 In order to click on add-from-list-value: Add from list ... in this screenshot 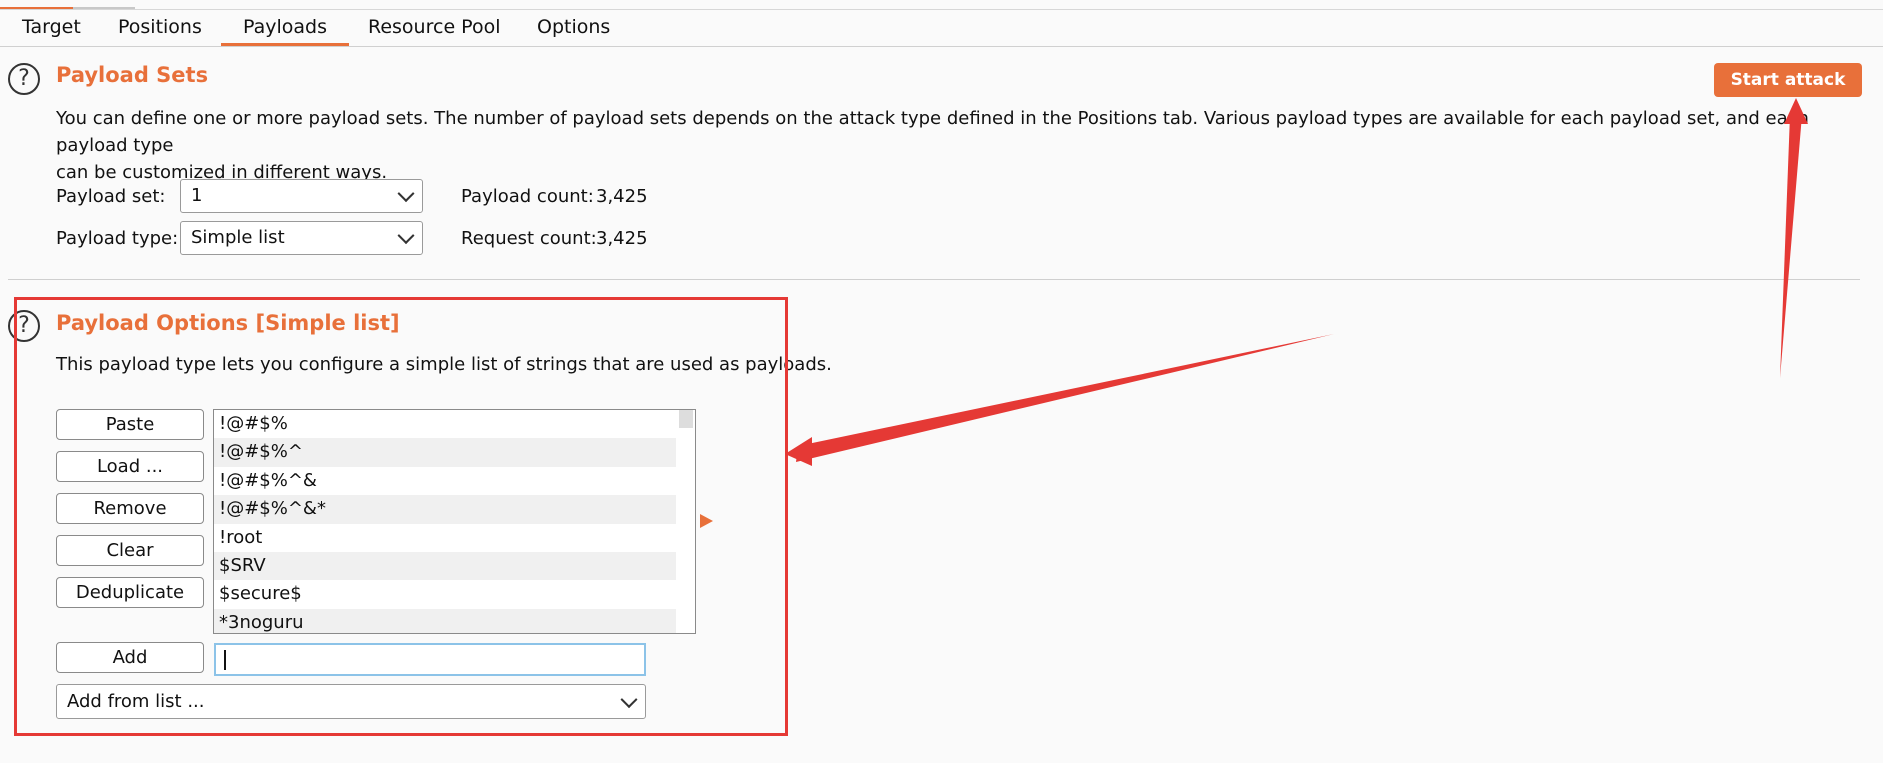, I will do `click(136, 701)`.